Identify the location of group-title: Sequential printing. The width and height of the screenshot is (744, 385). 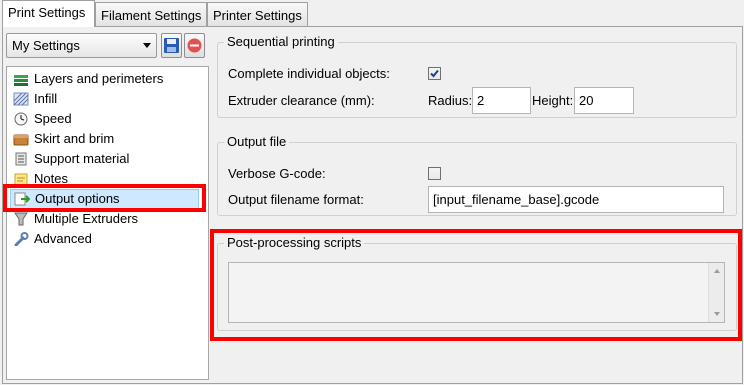
(281, 41).